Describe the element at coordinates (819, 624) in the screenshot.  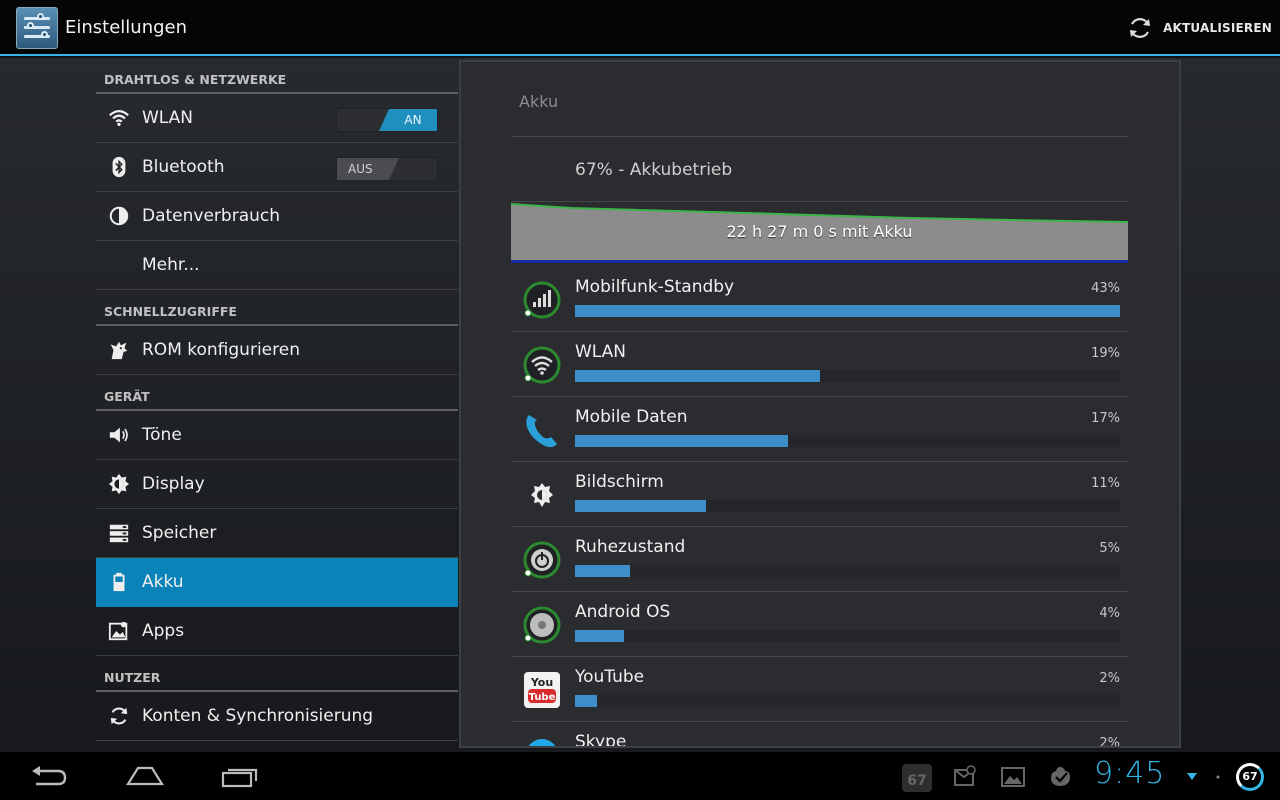
I see `usage-row: Android OS 4%` at that location.